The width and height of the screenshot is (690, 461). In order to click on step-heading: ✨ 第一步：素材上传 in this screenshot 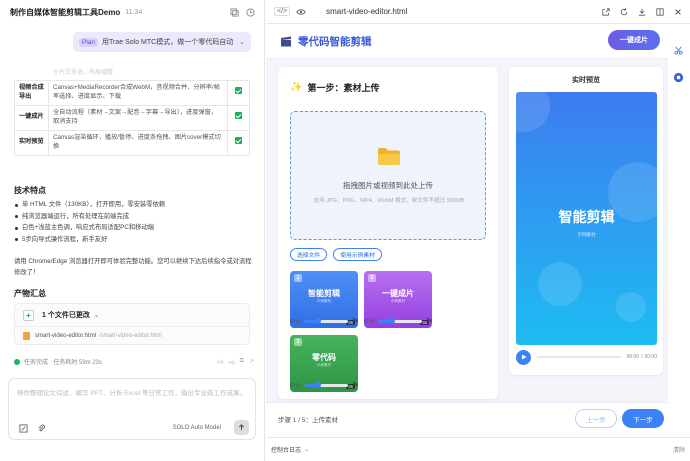, I will do `click(334, 87)`.